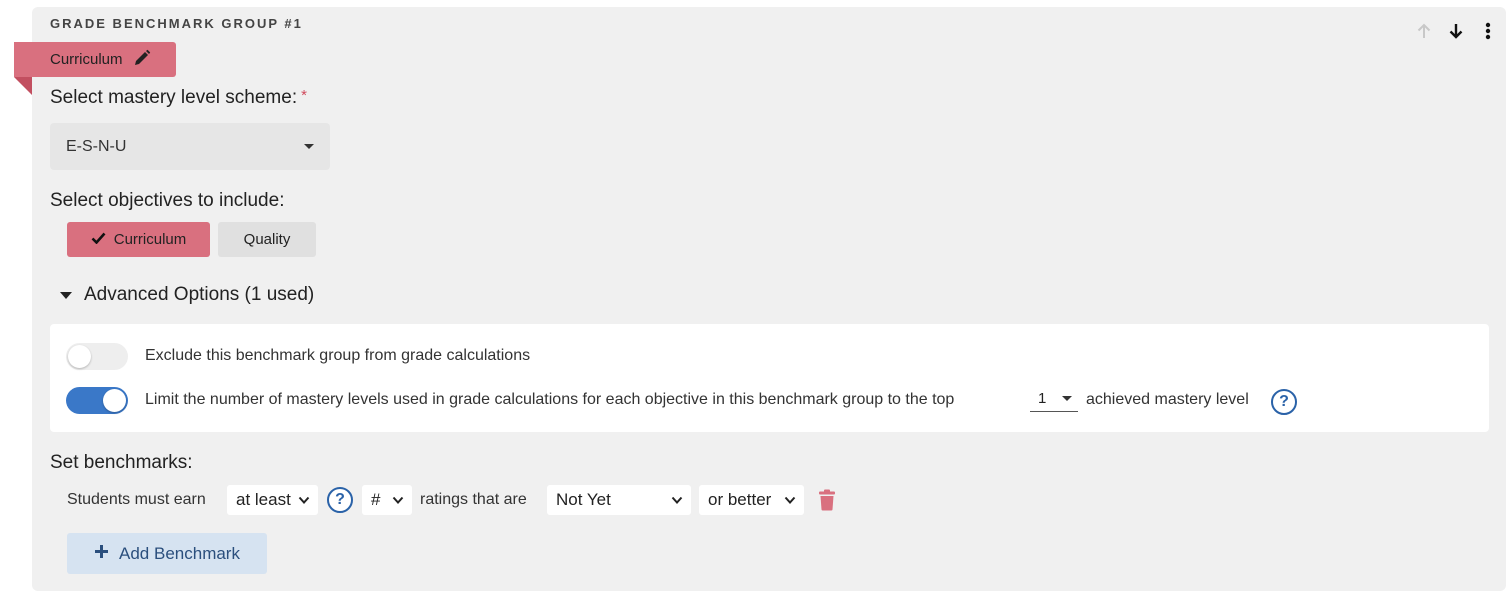  I want to click on triangle-down-icon, so click(66, 295).